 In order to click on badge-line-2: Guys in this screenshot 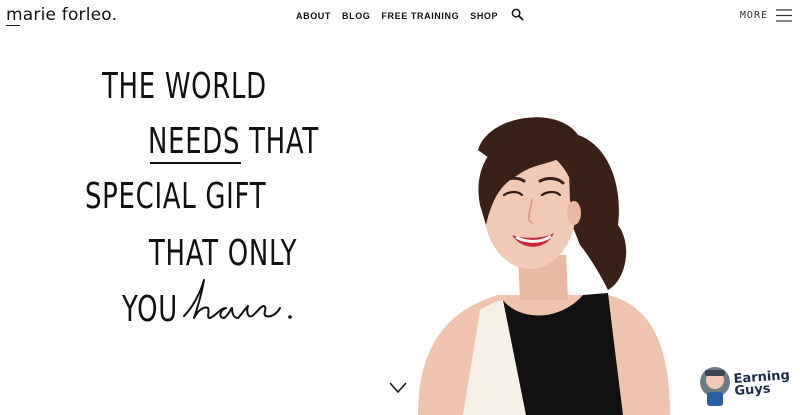, I will do `click(752, 390)`.